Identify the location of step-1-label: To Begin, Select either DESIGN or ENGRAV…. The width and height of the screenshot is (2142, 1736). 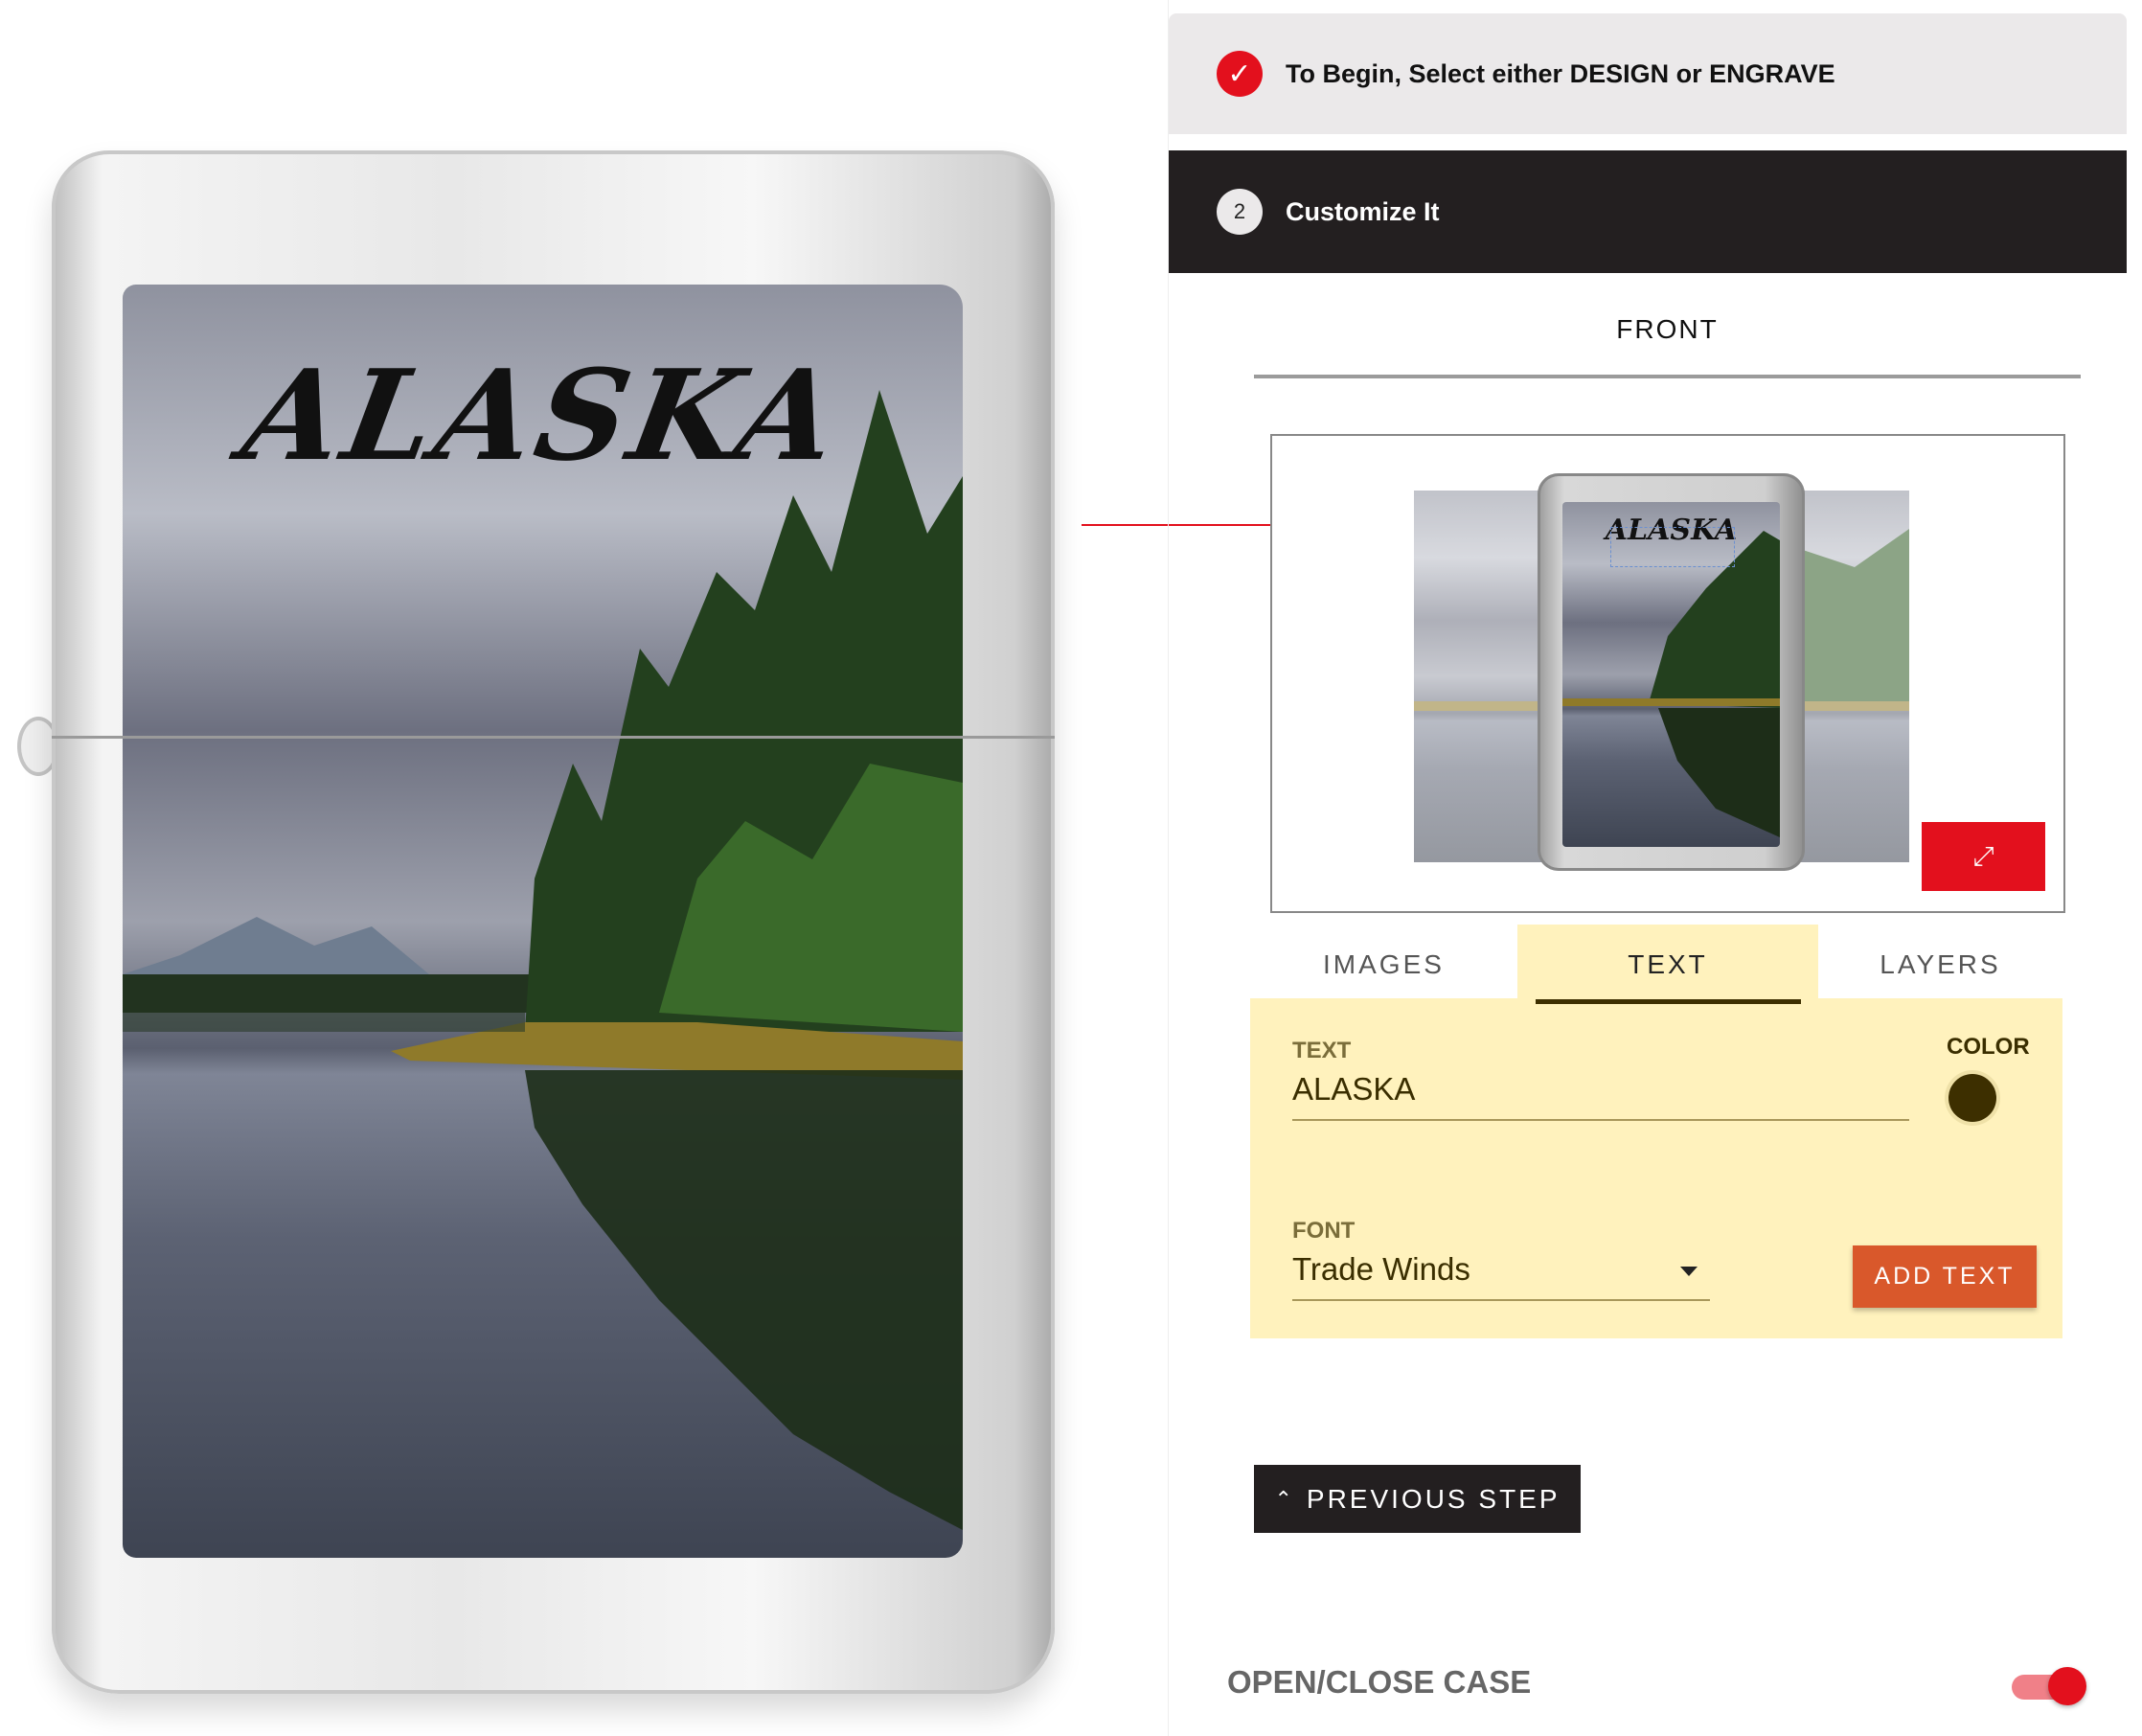
(1560, 73).